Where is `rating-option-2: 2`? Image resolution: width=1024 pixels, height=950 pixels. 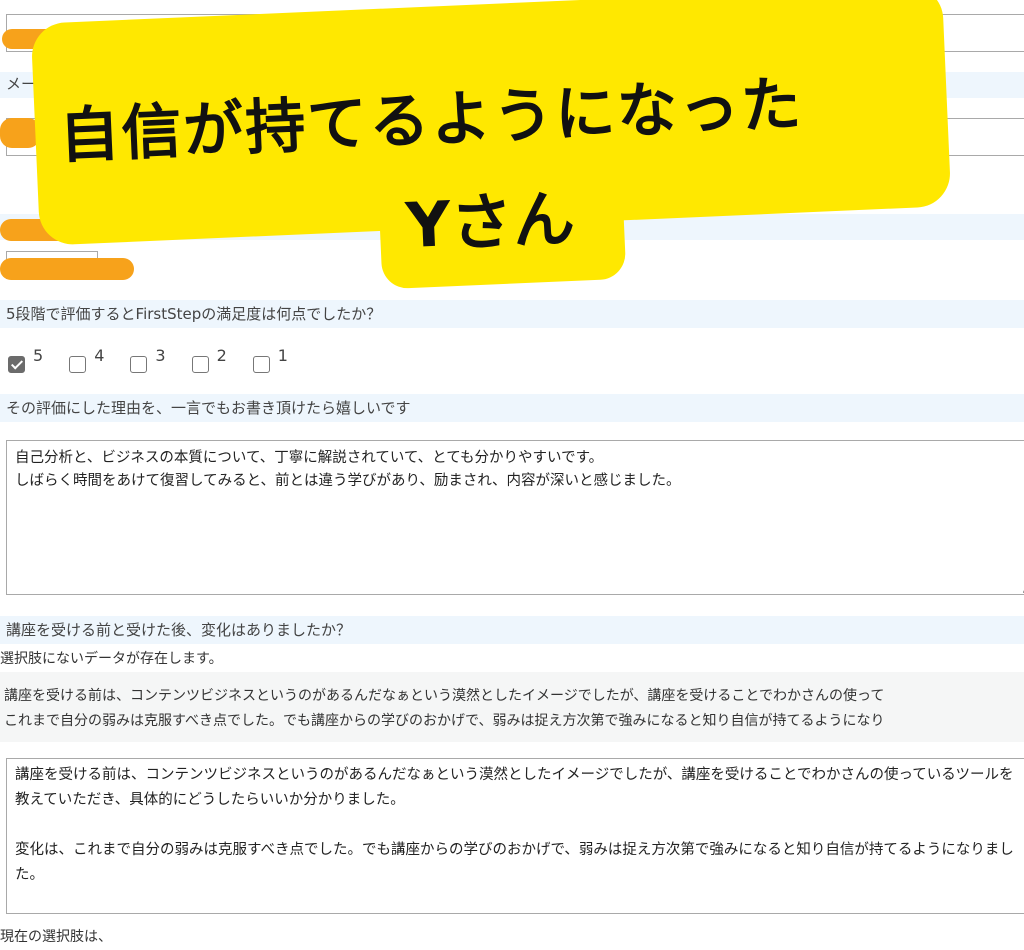
rating-option-2: 2 is located at coordinates (209, 359).